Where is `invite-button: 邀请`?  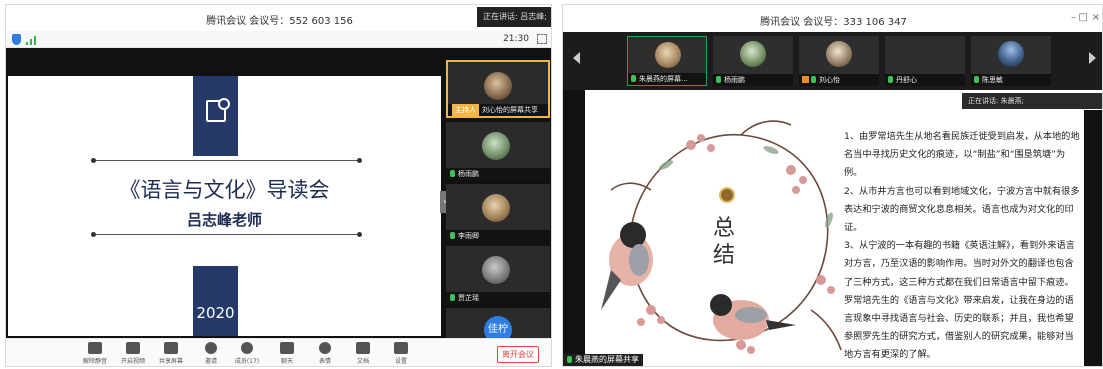 invite-button: 邀请 is located at coordinates (211, 354).